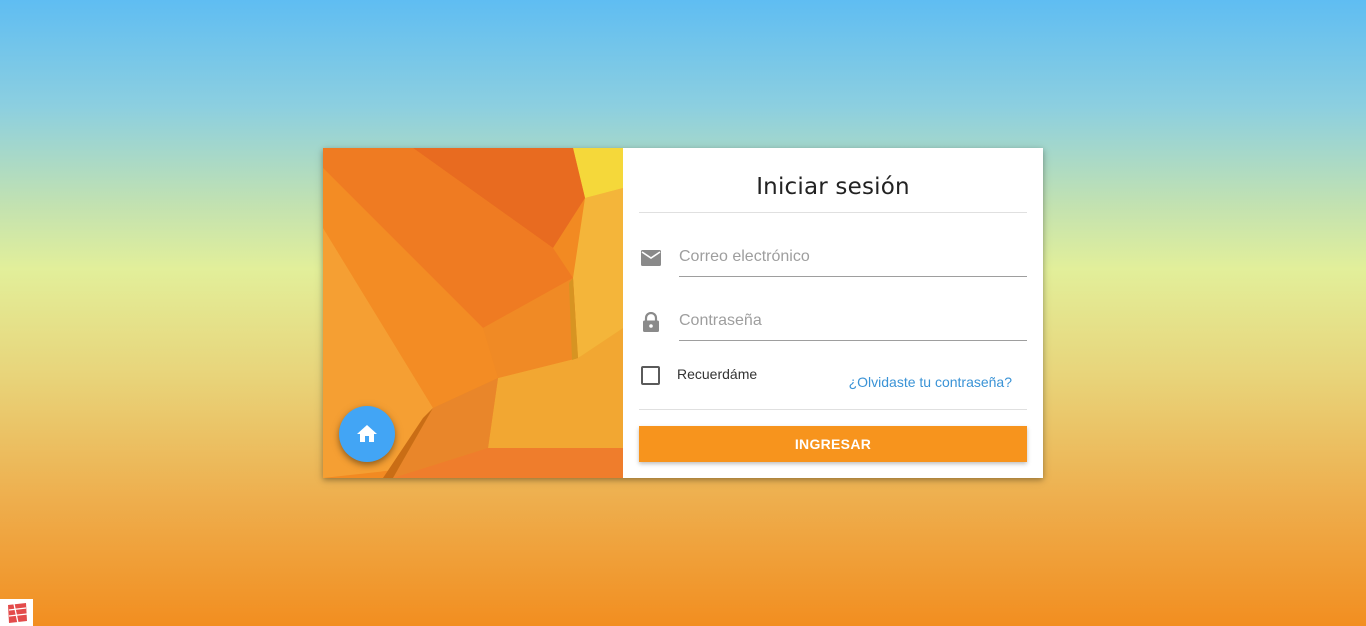 This screenshot has height=626, width=1366. I want to click on remember-me-label: Recuerdáme, so click(717, 373).